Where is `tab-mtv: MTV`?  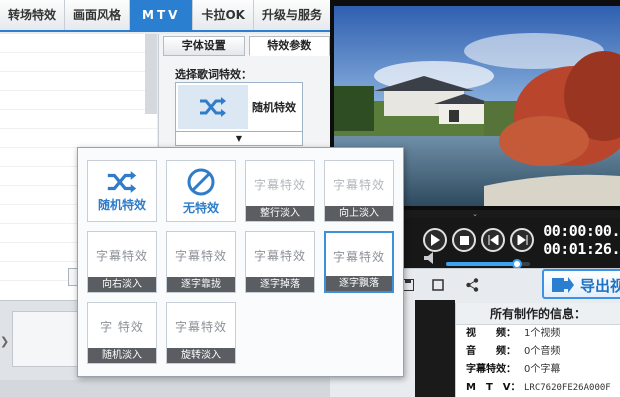 tab-mtv: MTV is located at coordinates (162, 15).